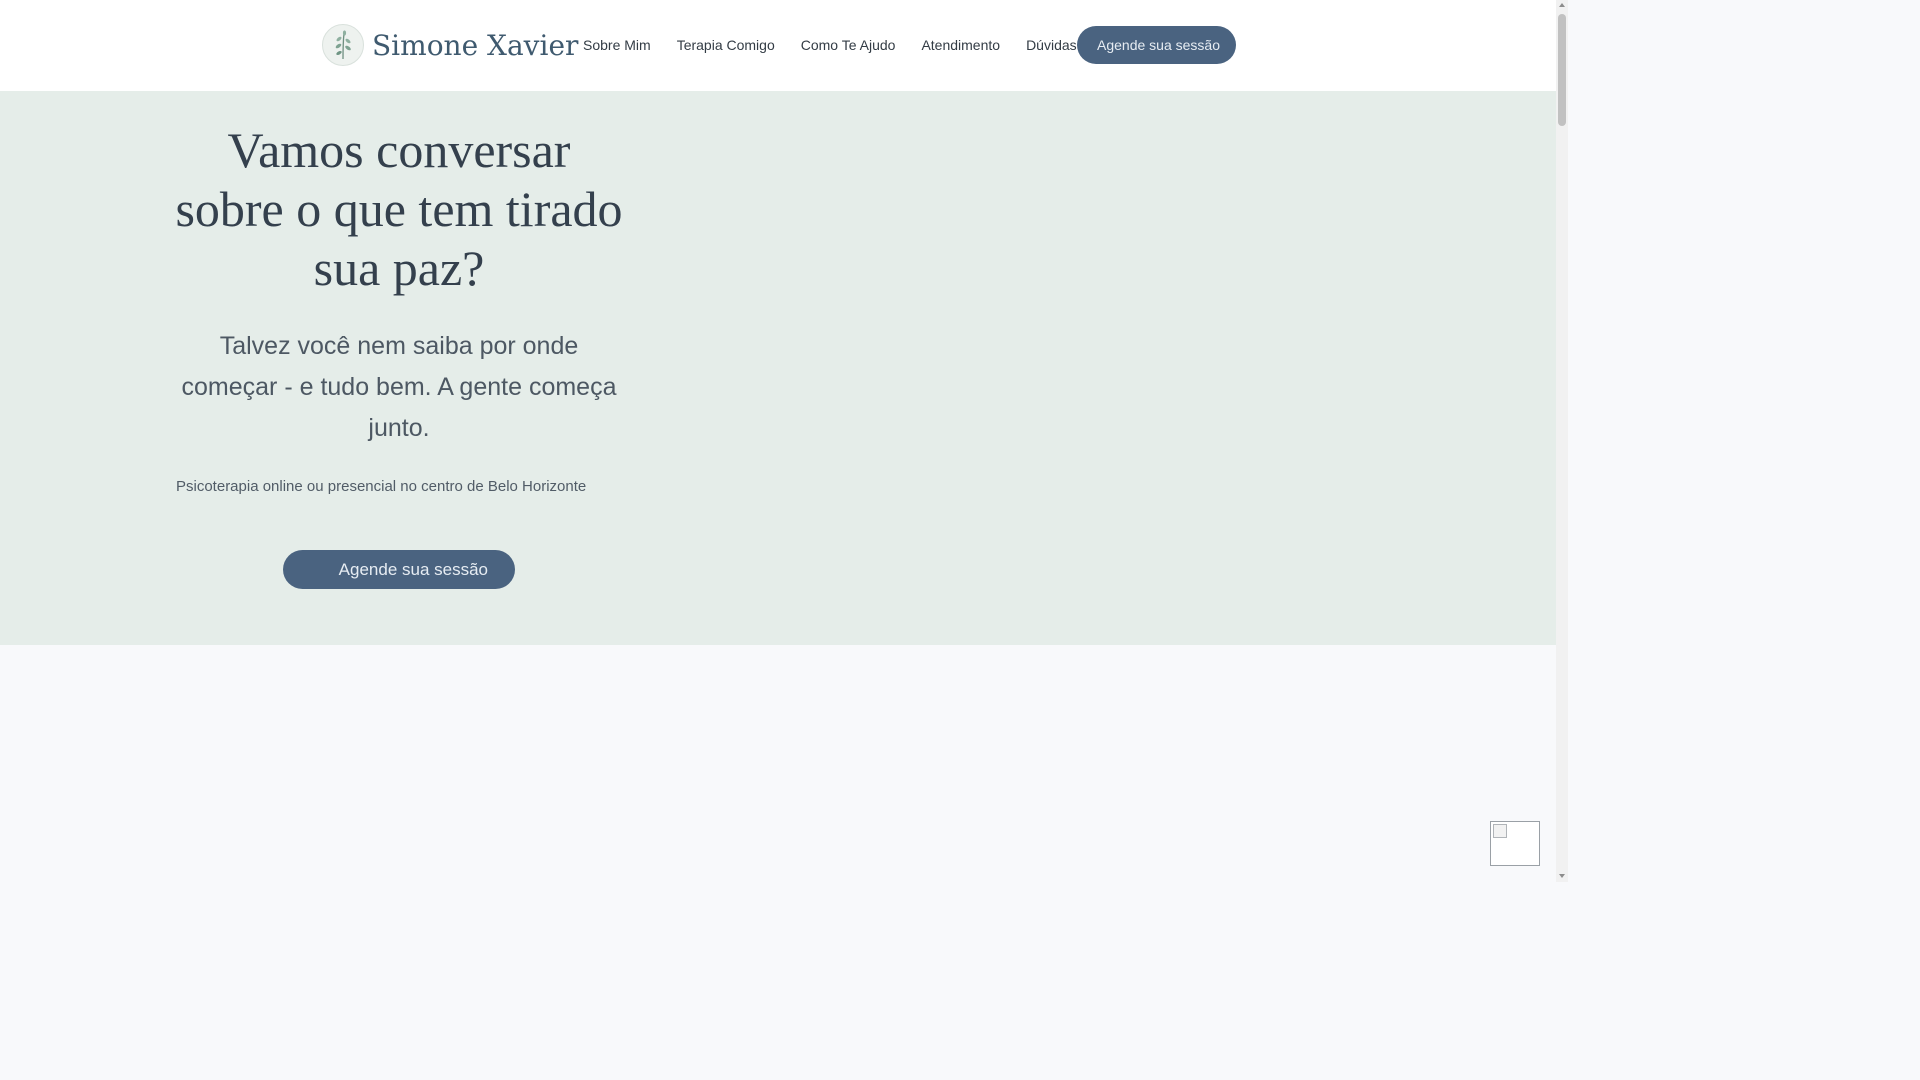  Describe the element at coordinates (1562, 5) in the screenshot. I see `scroll-up-arrow-icon` at that location.